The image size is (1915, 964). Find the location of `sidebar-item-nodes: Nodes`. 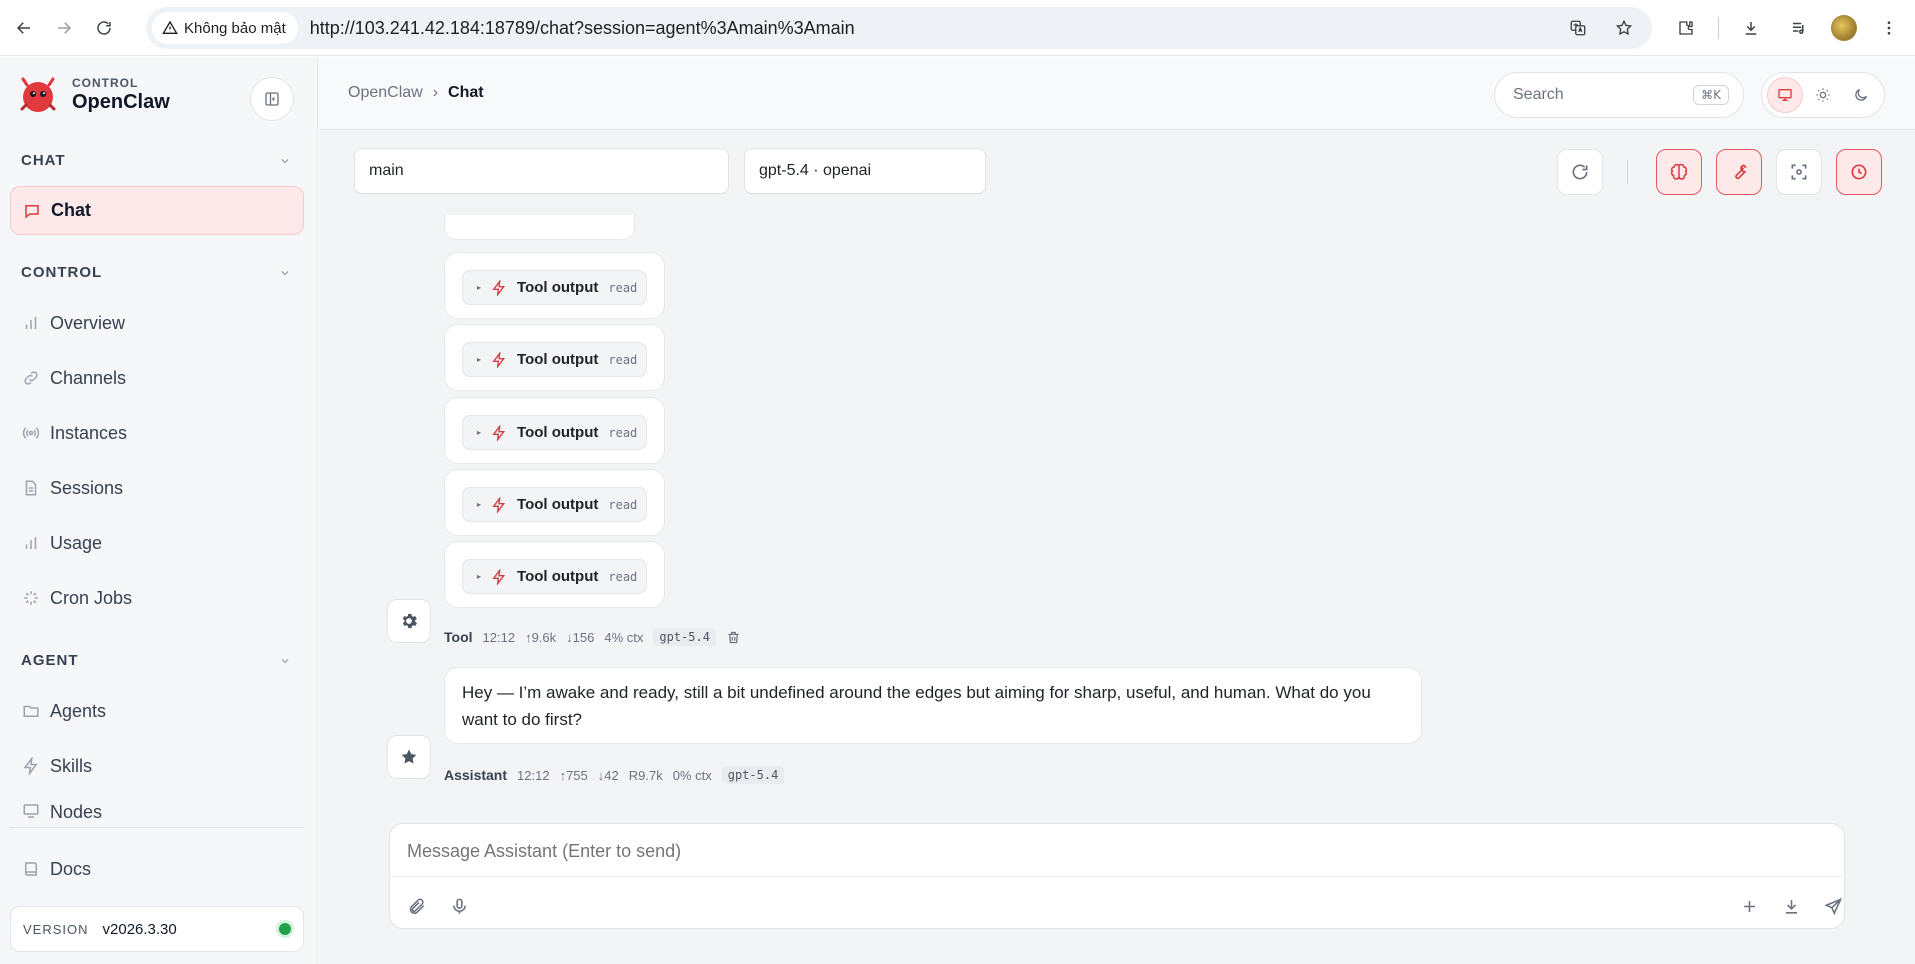

sidebar-item-nodes: Nodes is located at coordinates (157, 812).